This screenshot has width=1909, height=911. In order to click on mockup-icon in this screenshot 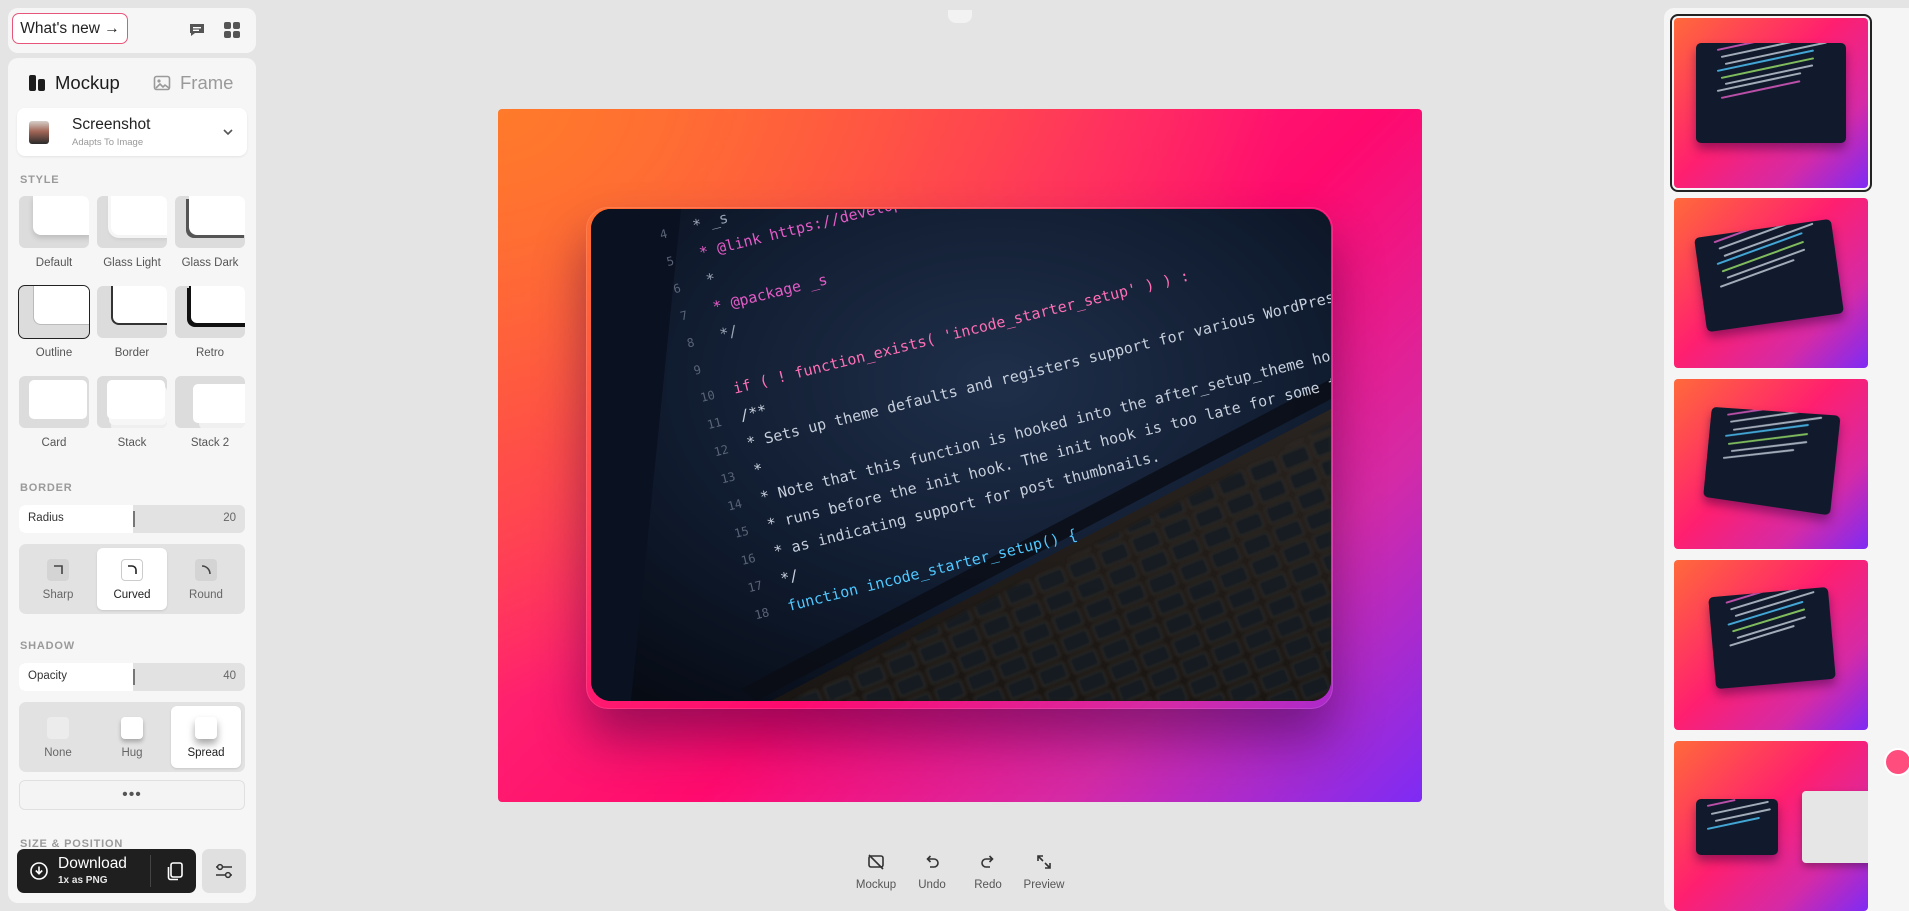, I will do `click(37, 83)`.